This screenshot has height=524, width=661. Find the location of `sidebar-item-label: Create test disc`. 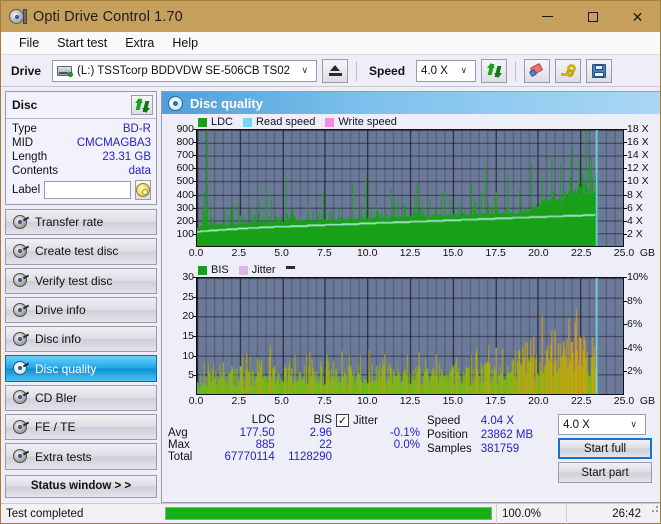

sidebar-item-label: Create test disc is located at coordinates (77, 251).